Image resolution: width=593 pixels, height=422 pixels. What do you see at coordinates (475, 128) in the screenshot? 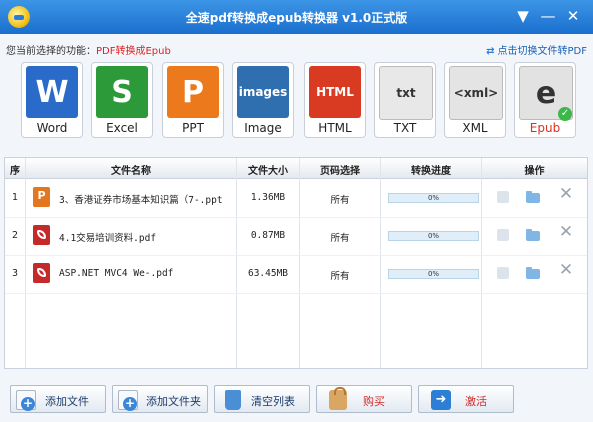
I see `format-label: XML` at bounding box center [475, 128].